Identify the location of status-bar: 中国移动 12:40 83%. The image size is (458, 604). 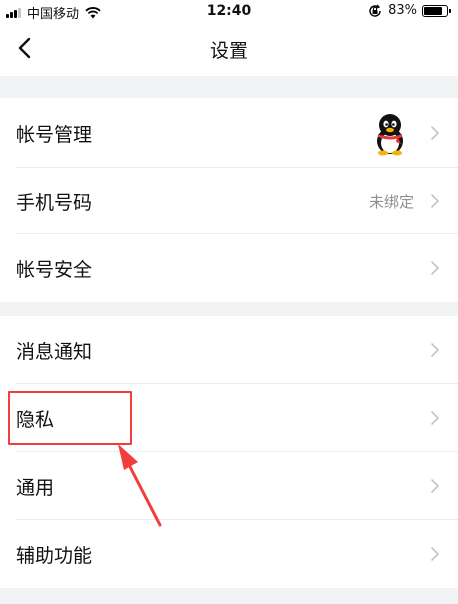
(229, 11).